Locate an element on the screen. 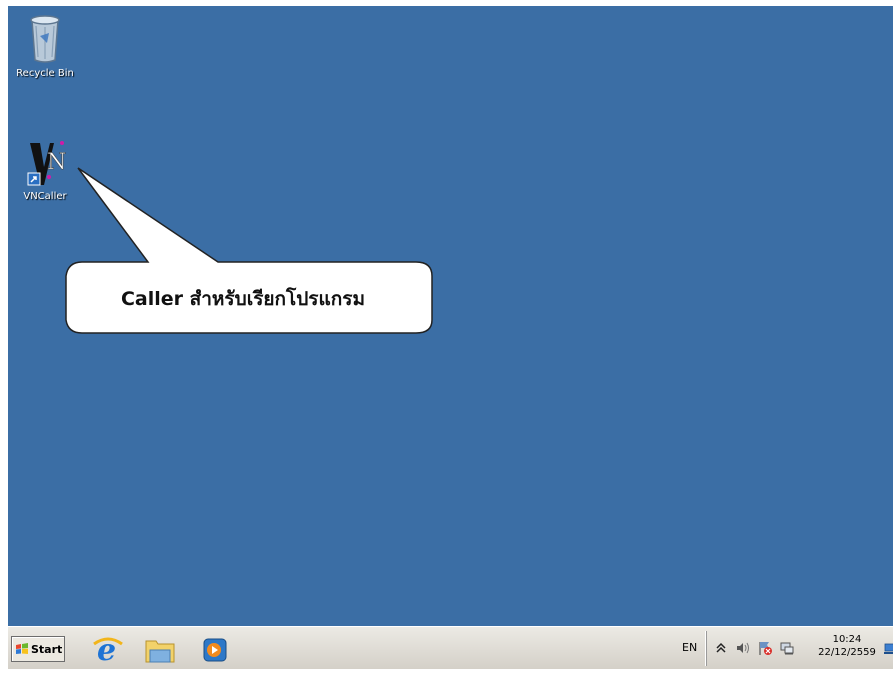 The height and width of the screenshot is (675, 893). clock: 10:24 22/12/2559 is located at coordinates (847, 646).